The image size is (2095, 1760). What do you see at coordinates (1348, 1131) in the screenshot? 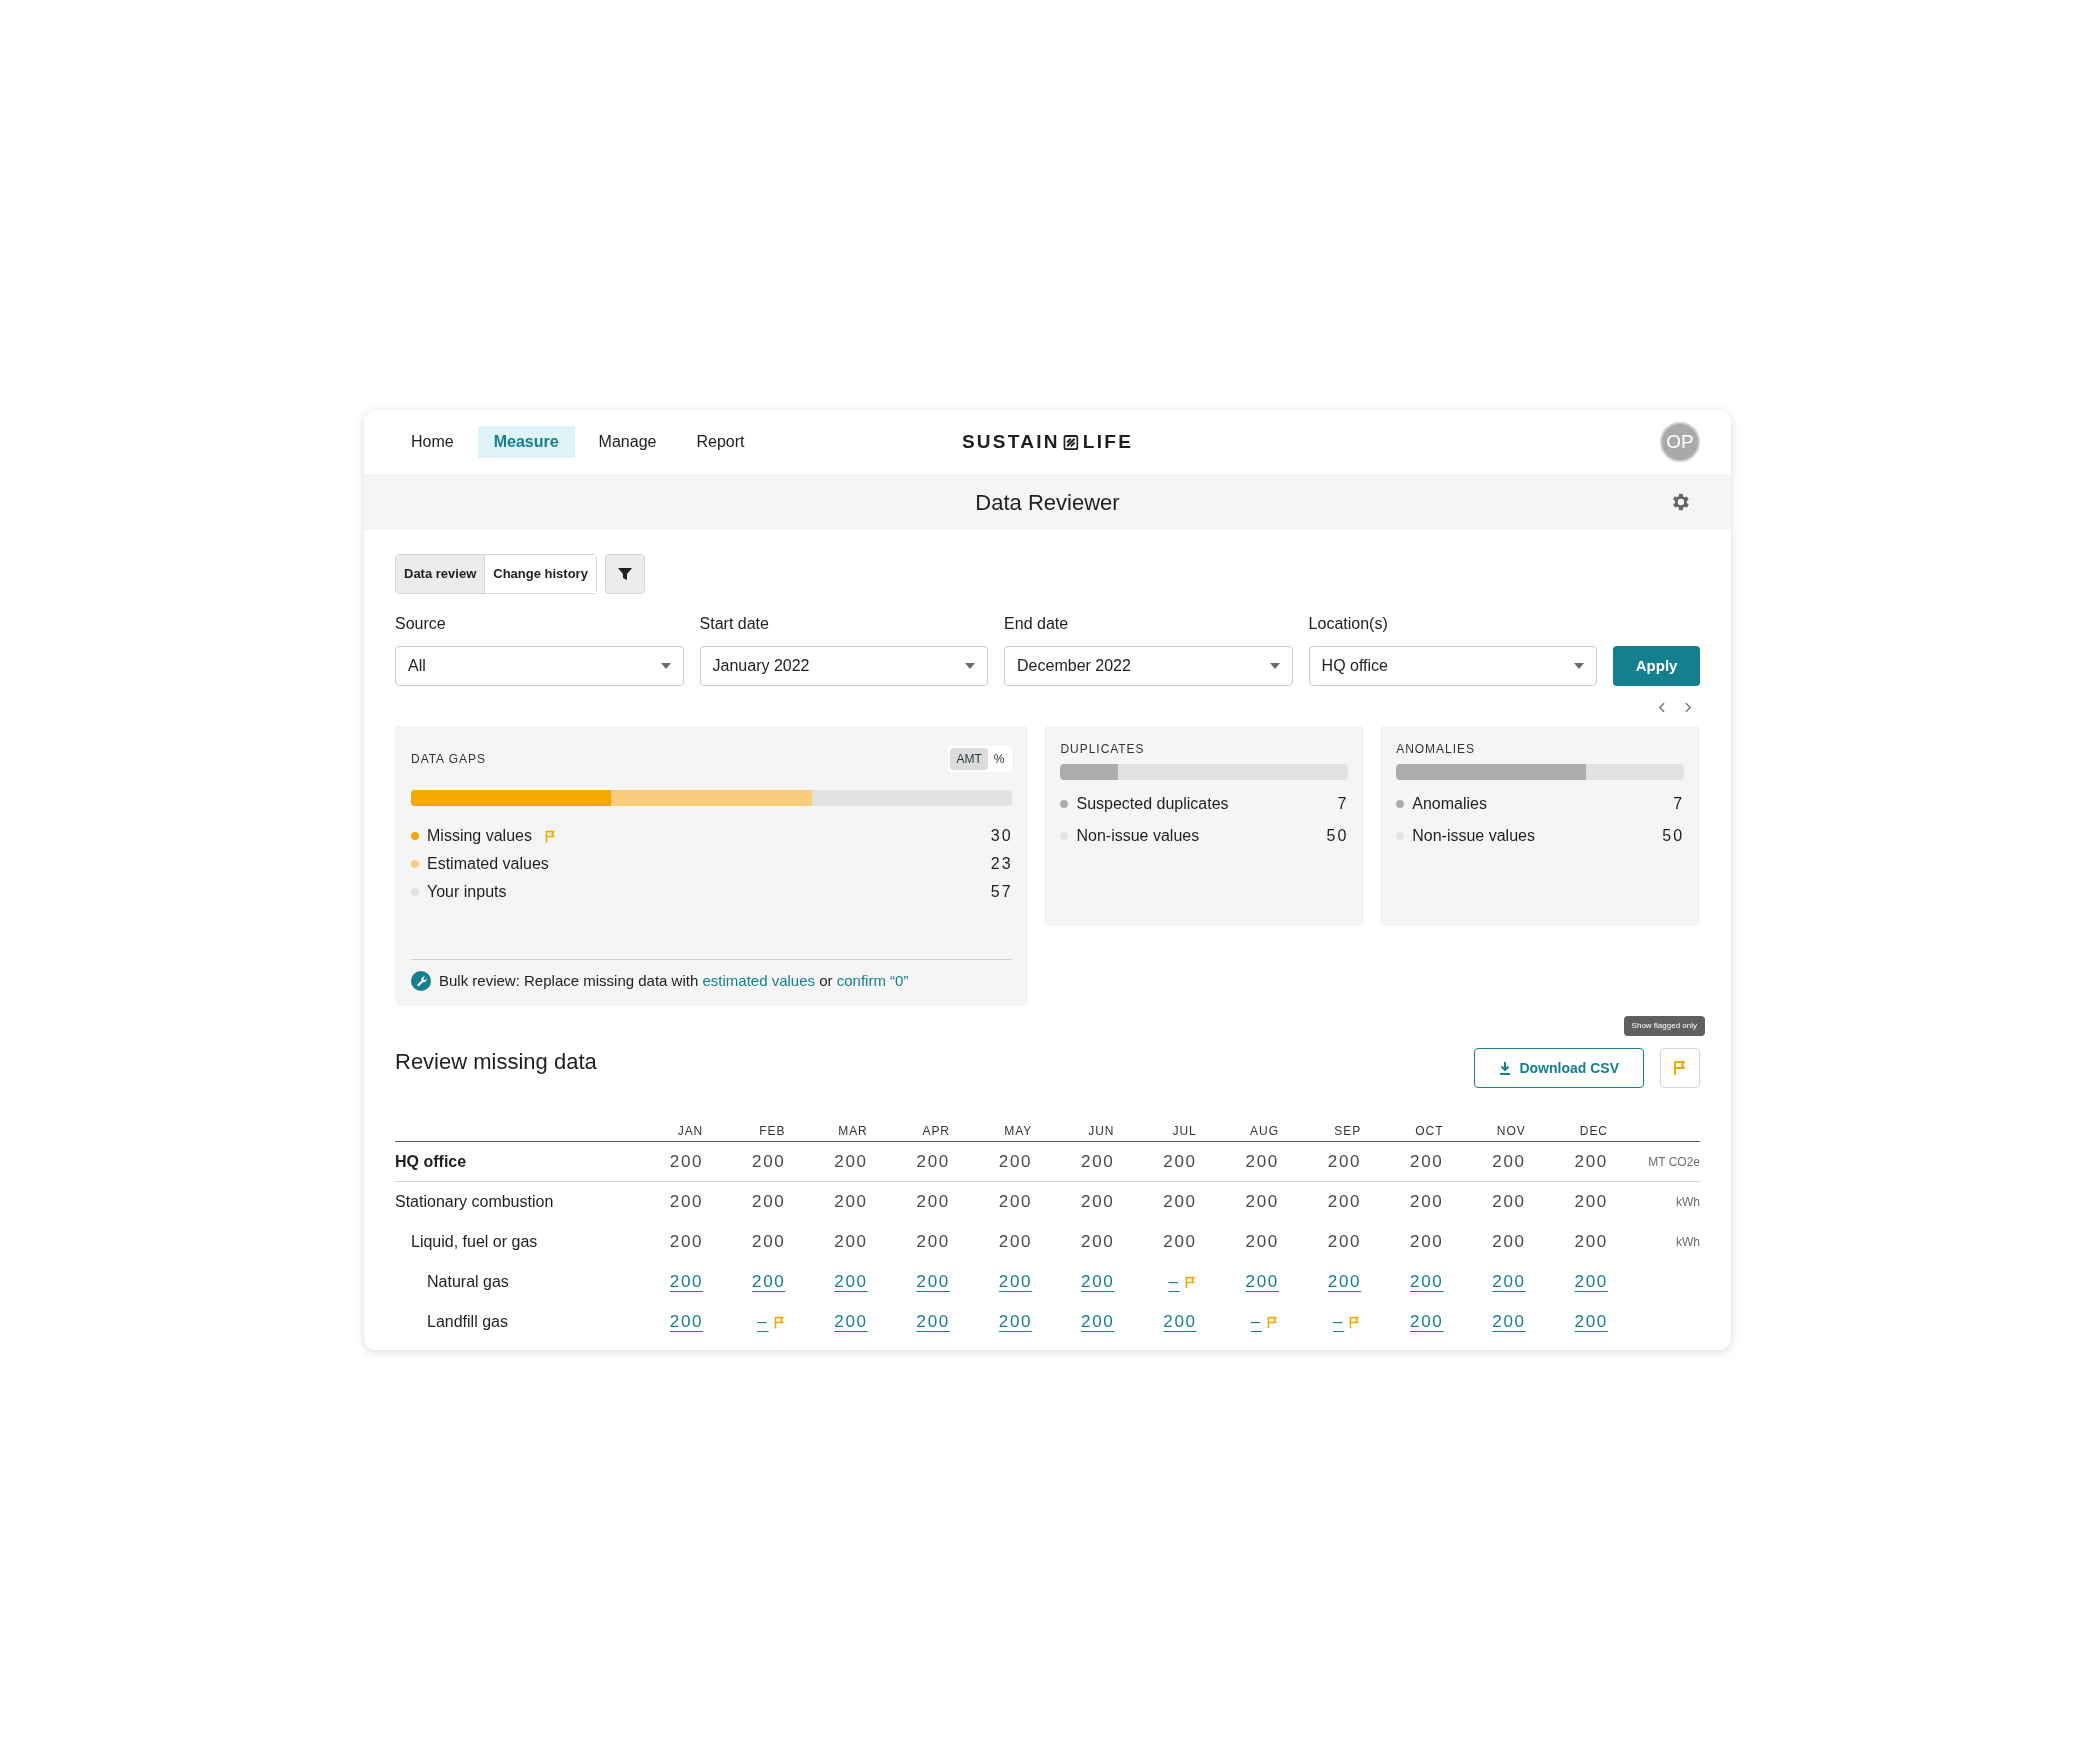
I see `column-header: SEP` at bounding box center [1348, 1131].